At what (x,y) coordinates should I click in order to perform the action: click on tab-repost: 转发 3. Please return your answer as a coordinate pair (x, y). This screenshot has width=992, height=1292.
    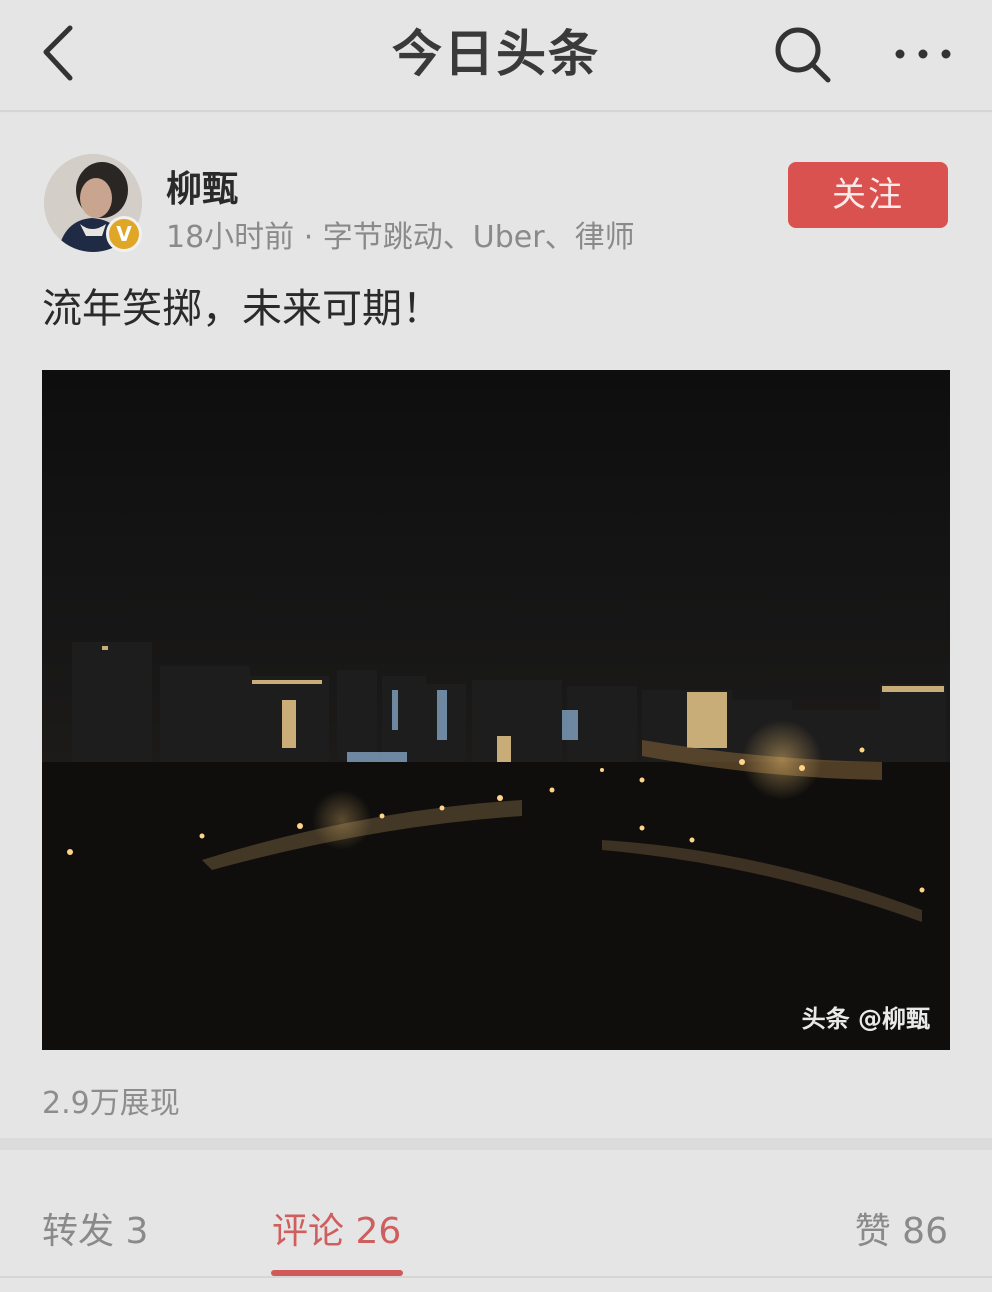
    Looking at the image, I should click on (95, 1228).